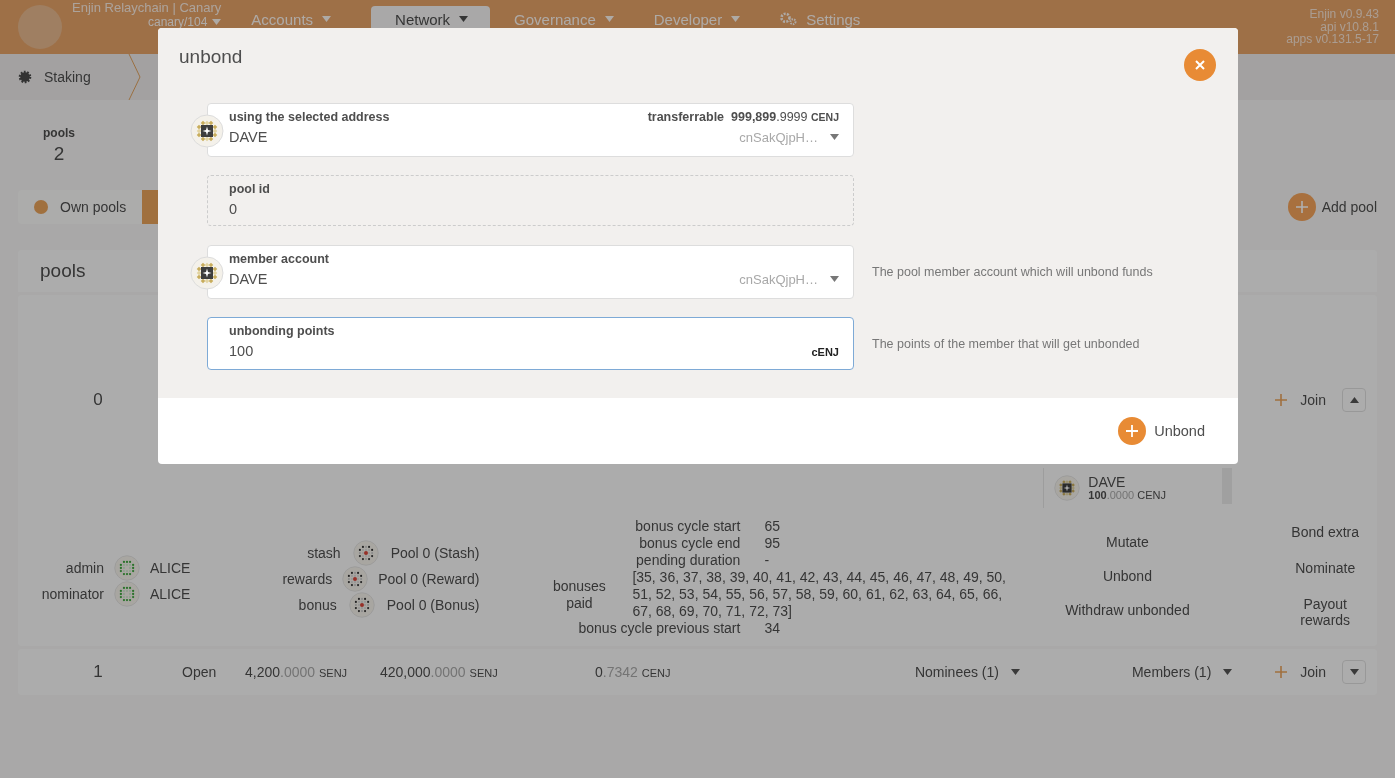 The image size is (1395, 778). Describe the element at coordinates (579, 594) in the screenshot. I see `bonus-label: bonuses paid` at that location.